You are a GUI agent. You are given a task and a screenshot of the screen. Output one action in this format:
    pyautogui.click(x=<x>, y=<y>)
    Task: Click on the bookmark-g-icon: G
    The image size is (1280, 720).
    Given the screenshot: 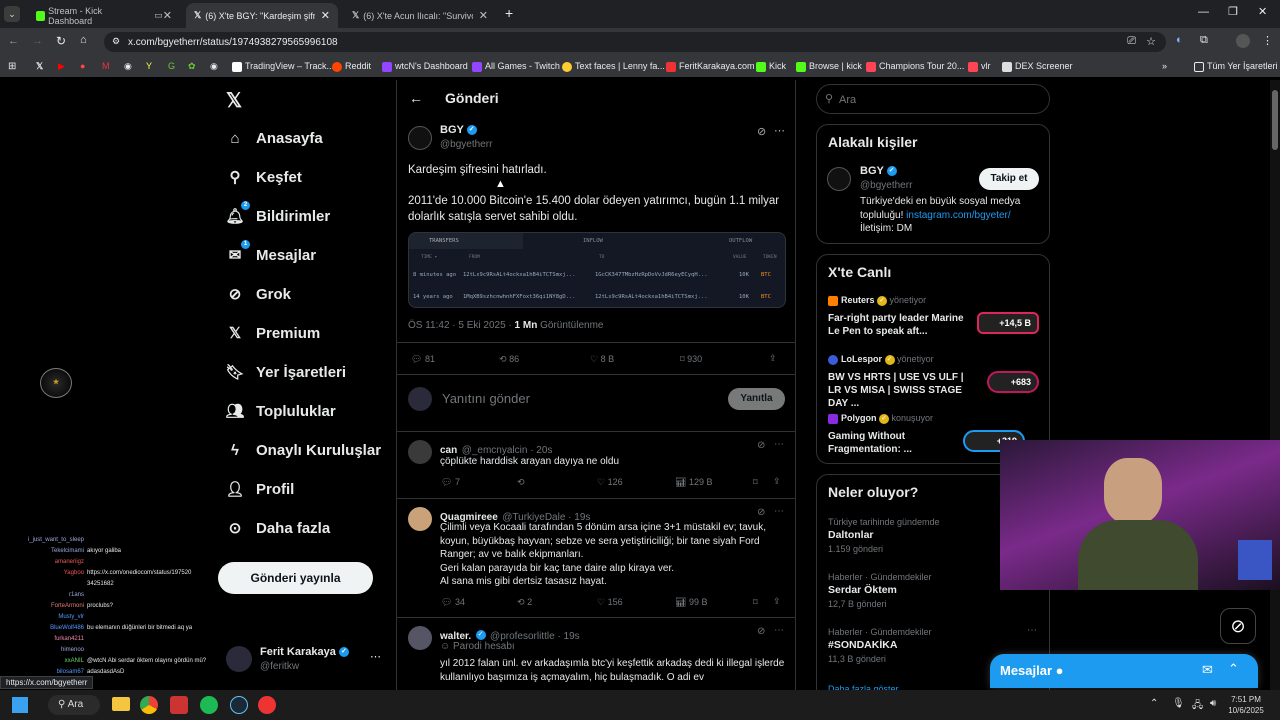 What is the action you would take?
    pyautogui.click(x=171, y=66)
    